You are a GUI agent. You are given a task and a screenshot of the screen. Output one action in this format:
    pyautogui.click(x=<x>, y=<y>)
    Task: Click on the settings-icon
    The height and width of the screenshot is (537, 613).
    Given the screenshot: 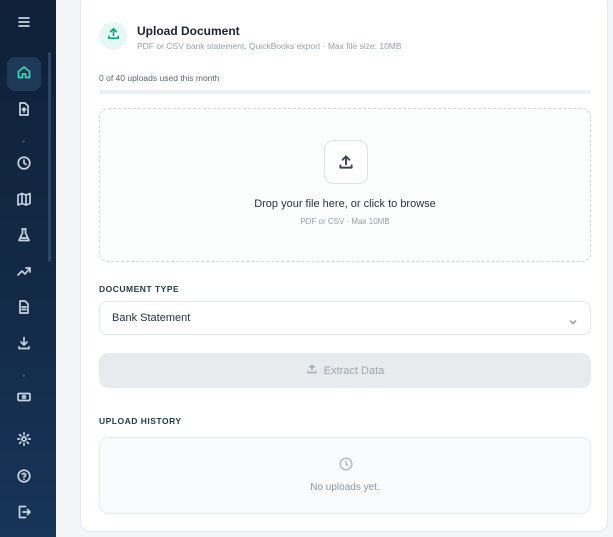 What is the action you would take?
    pyautogui.click(x=24, y=441)
    